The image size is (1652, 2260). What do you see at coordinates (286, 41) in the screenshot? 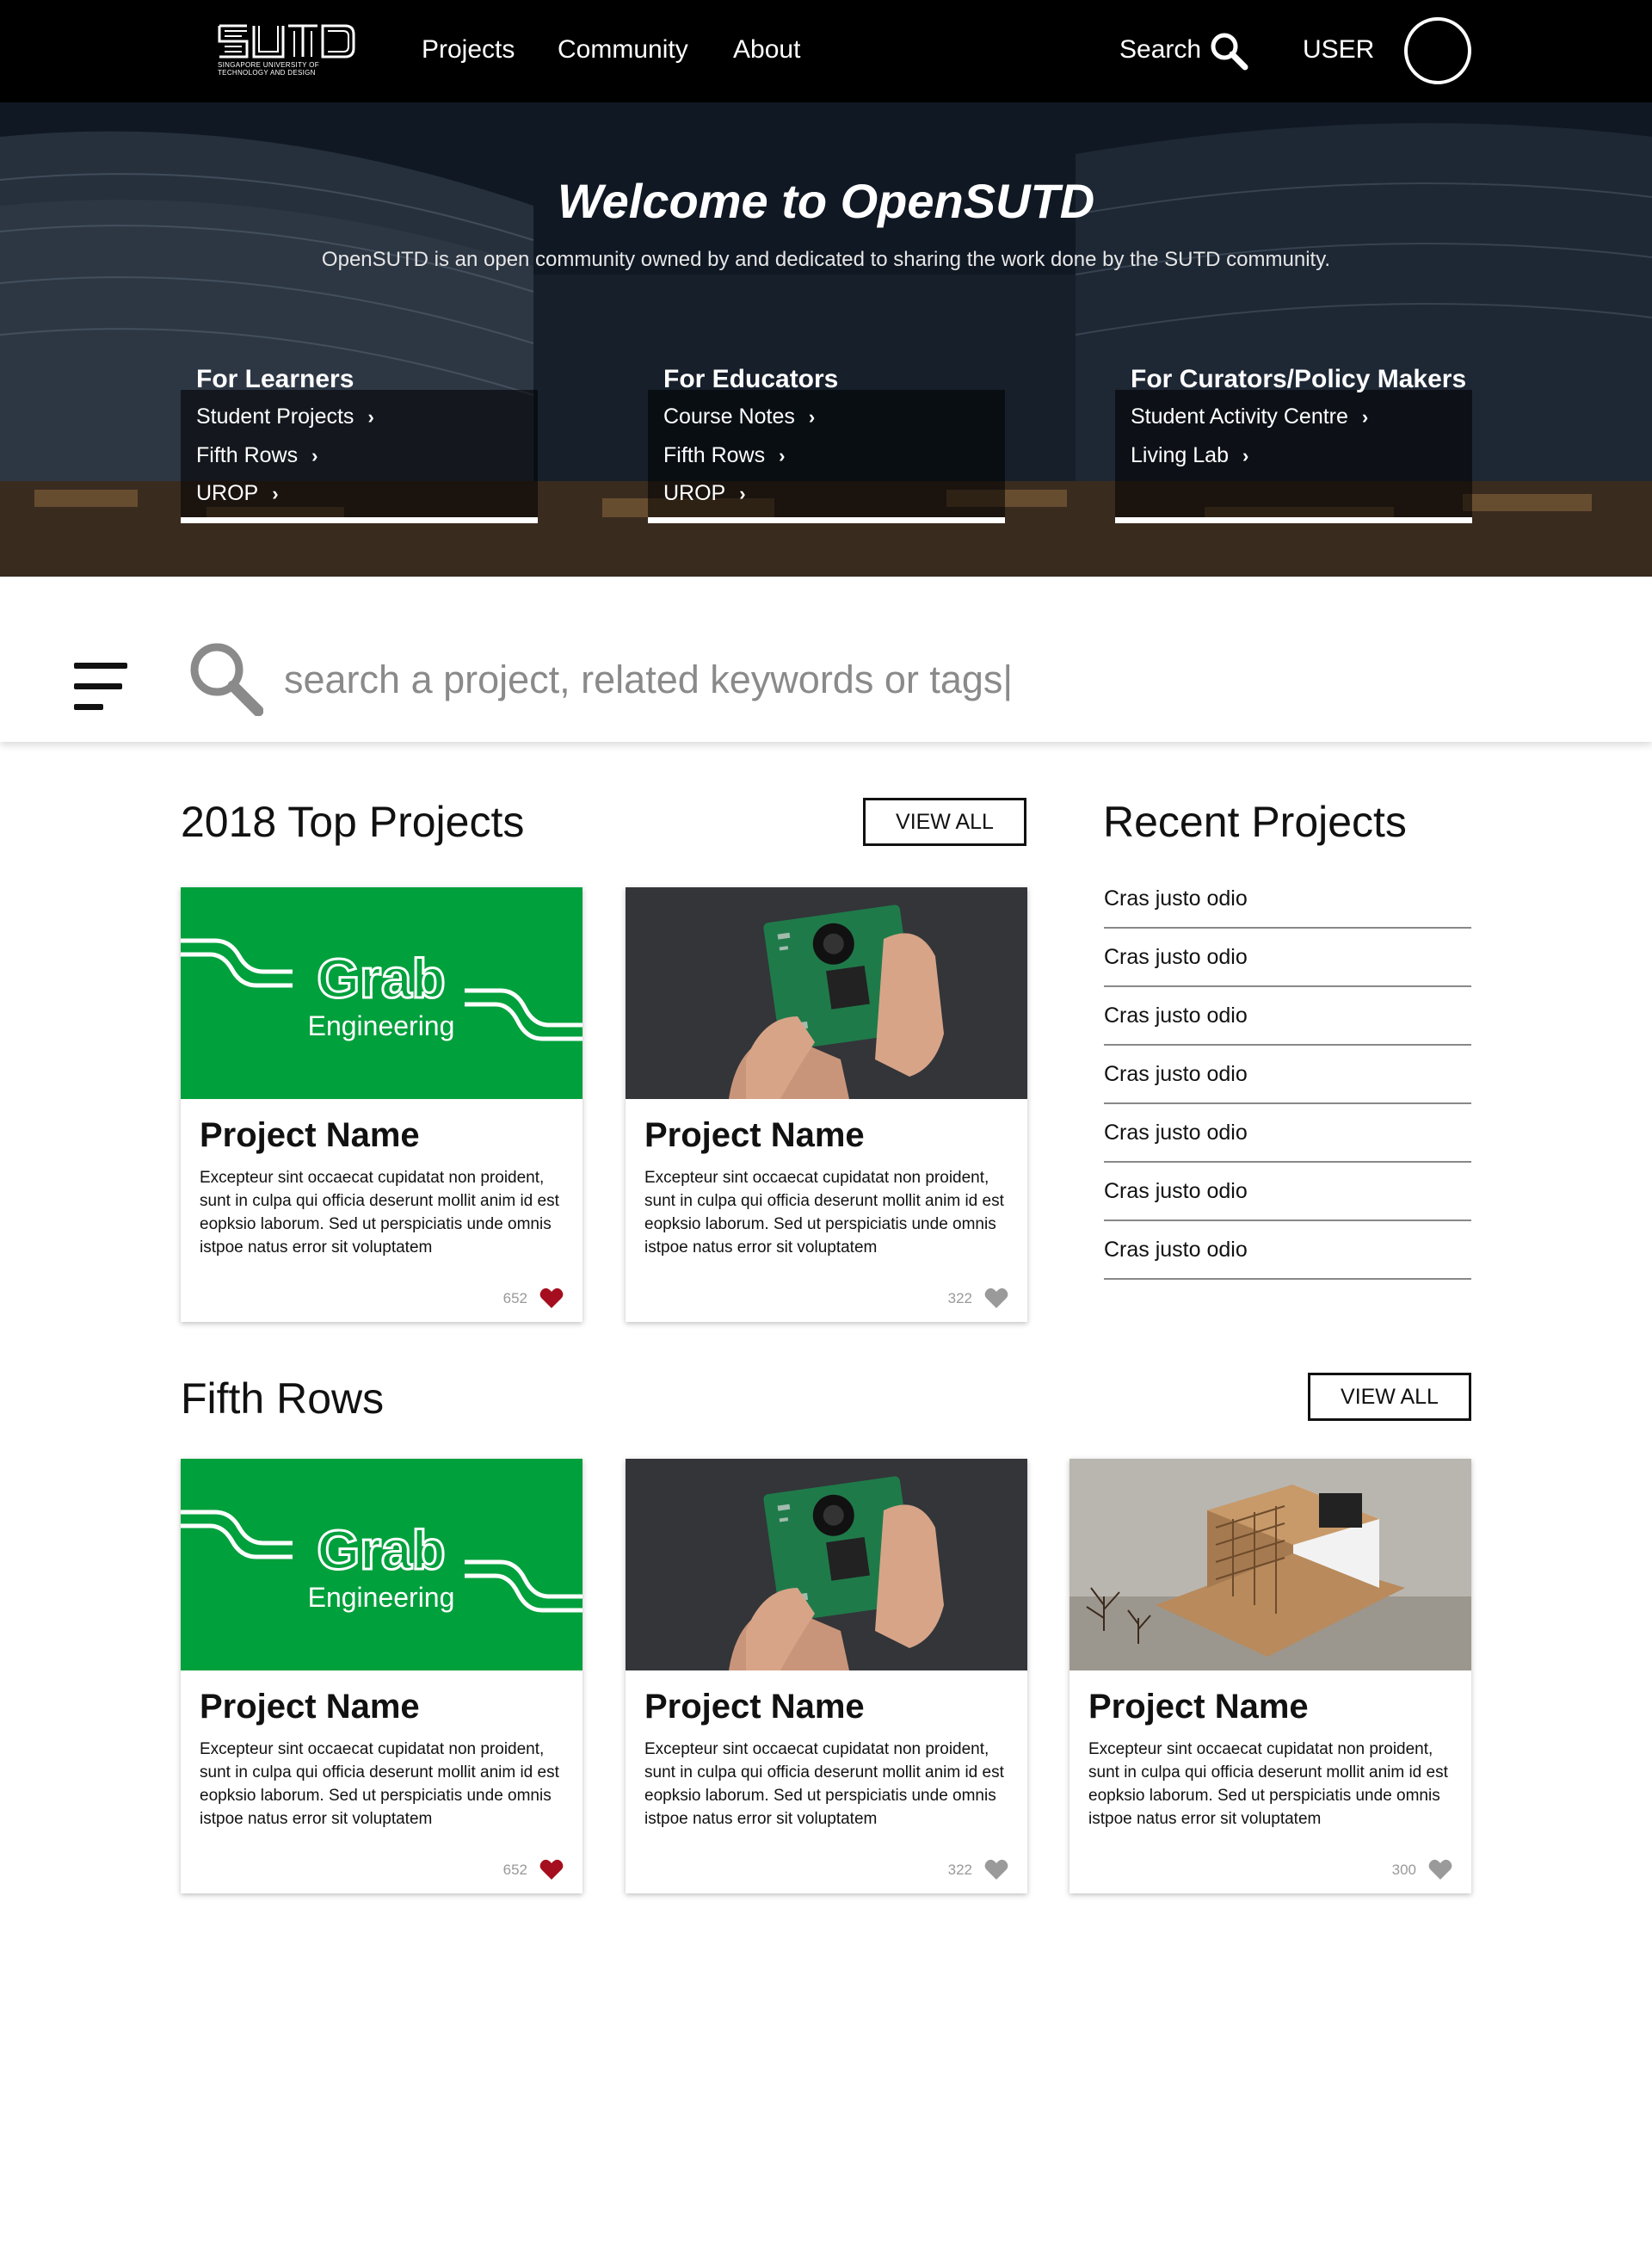
I see `sutd-logo-mark` at bounding box center [286, 41].